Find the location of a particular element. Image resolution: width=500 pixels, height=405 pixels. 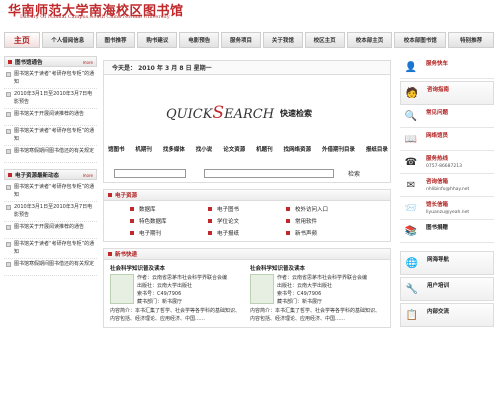

qs-link-periodicals: 机期刊 is located at coordinates (143, 149).